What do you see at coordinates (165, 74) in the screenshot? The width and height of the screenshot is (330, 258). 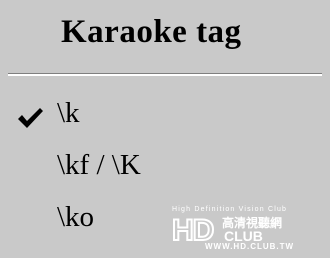 I see `menu-separator` at bounding box center [165, 74].